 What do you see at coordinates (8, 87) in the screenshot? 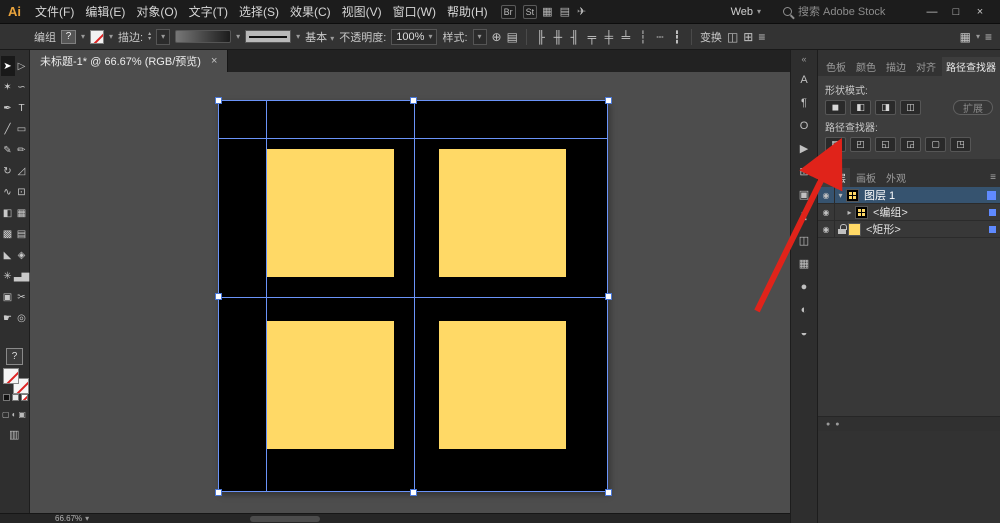
I see `magic-wand-tool: ✶` at bounding box center [8, 87].